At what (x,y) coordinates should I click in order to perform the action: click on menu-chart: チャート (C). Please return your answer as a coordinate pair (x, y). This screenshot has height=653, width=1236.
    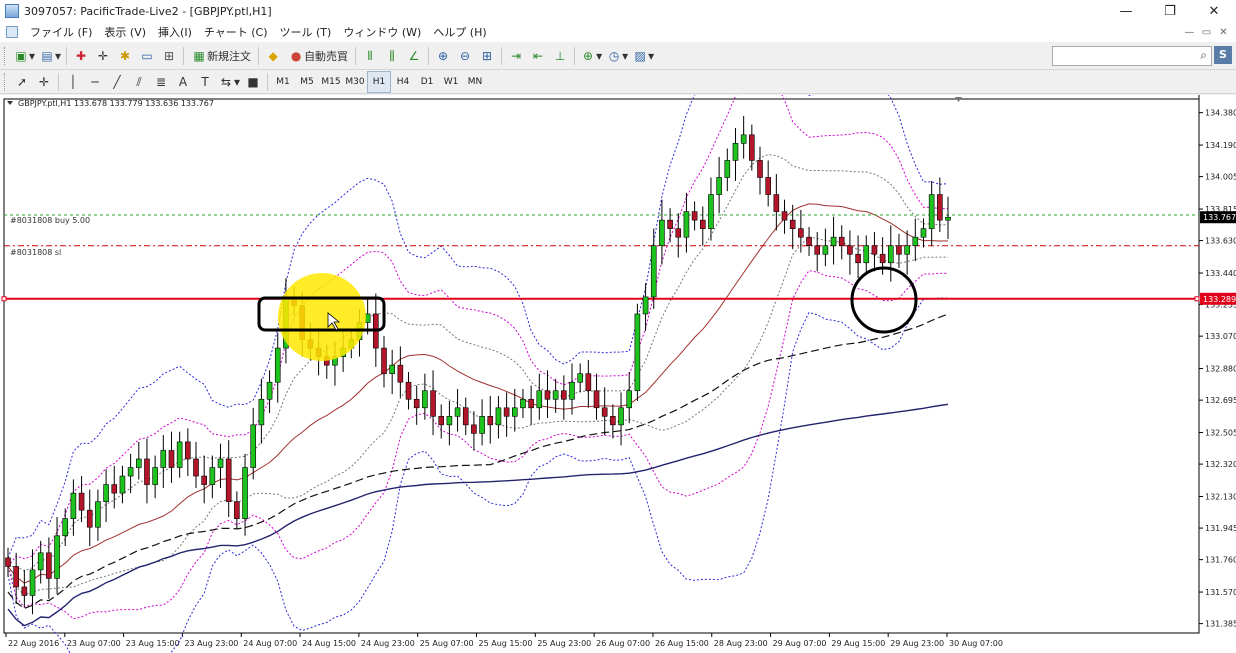
    Looking at the image, I should click on (236, 32).